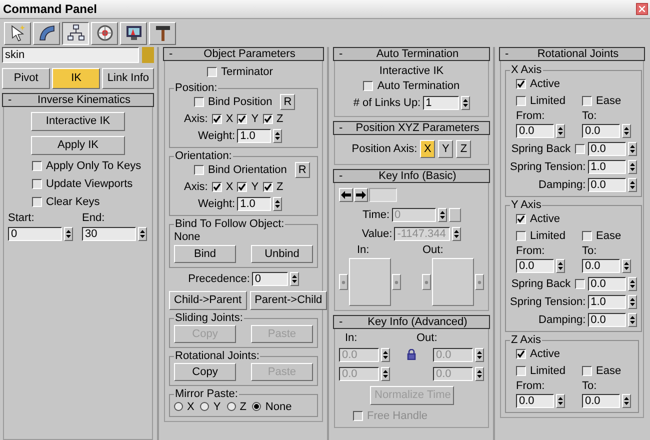  I want to click on ik-button: Apply IK, so click(78, 145).